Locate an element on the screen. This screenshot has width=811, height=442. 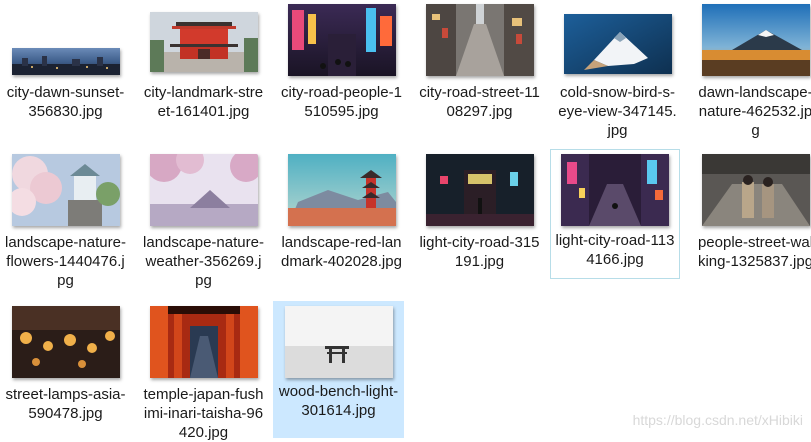
file-item: landscape-nature-flowers-1440476.jpg is located at coordinates (65, 221).